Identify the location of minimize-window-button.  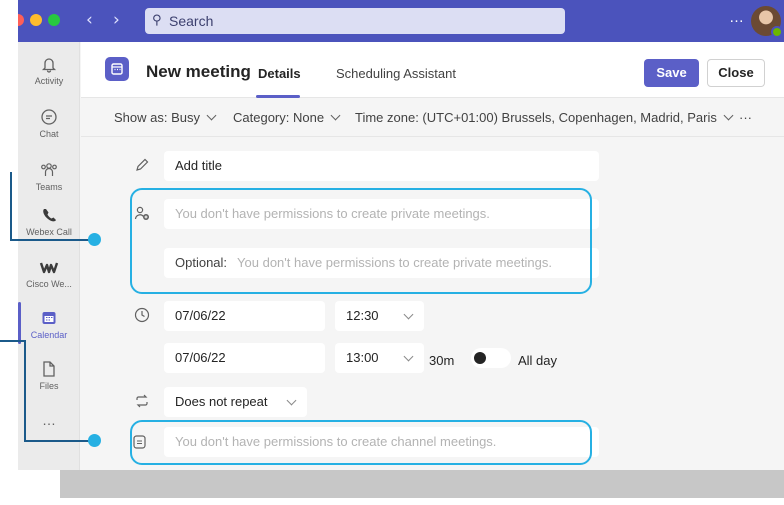
(36, 20).